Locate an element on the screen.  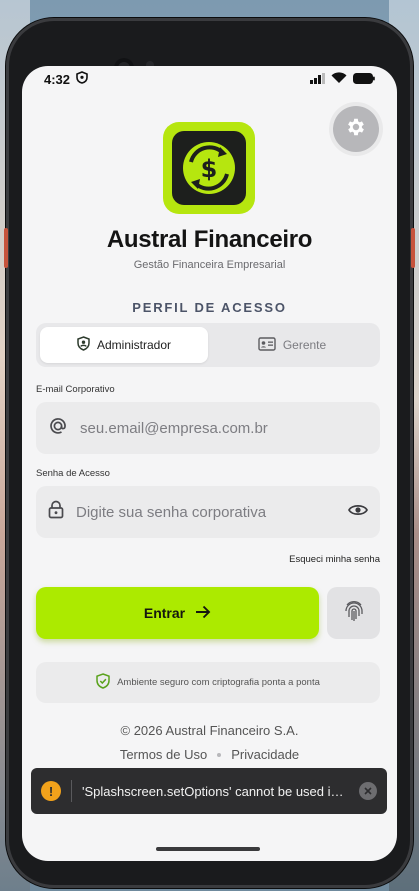
separator-dot is located at coordinates (219, 754).